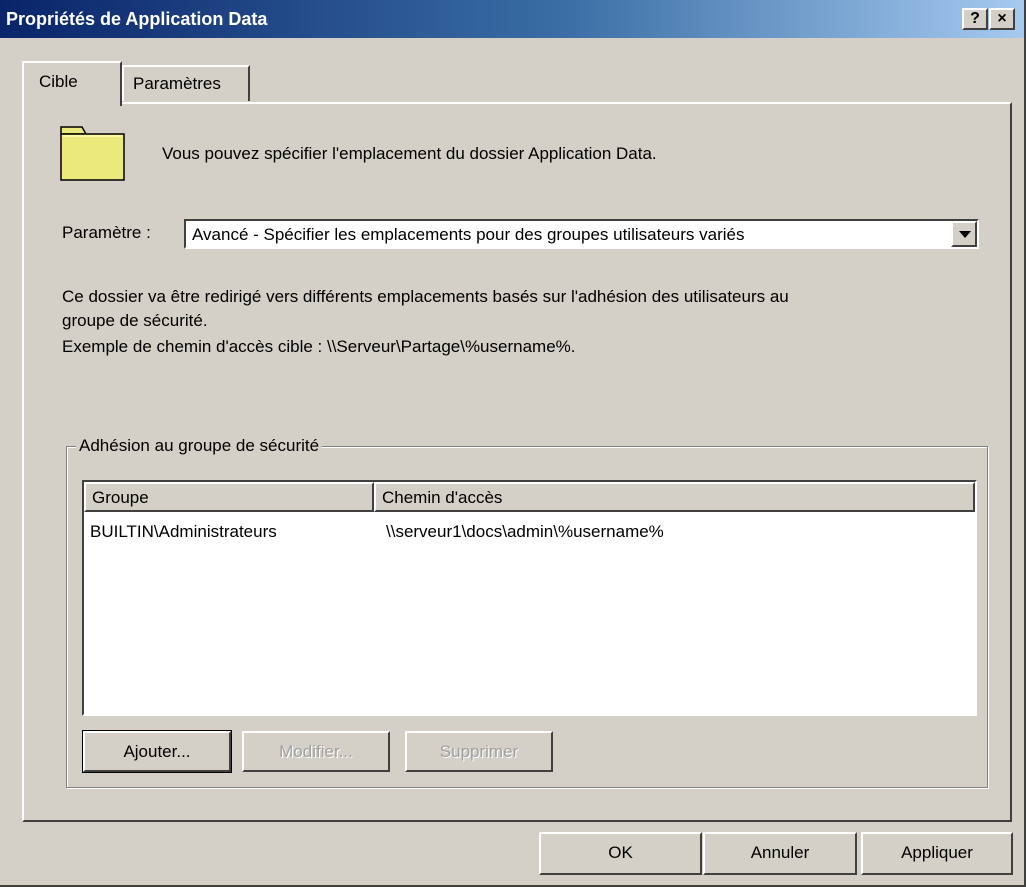 This screenshot has height=887, width=1026. What do you see at coordinates (177, 83) in the screenshot?
I see `tab-parametres-label: Paramètres` at bounding box center [177, 83].